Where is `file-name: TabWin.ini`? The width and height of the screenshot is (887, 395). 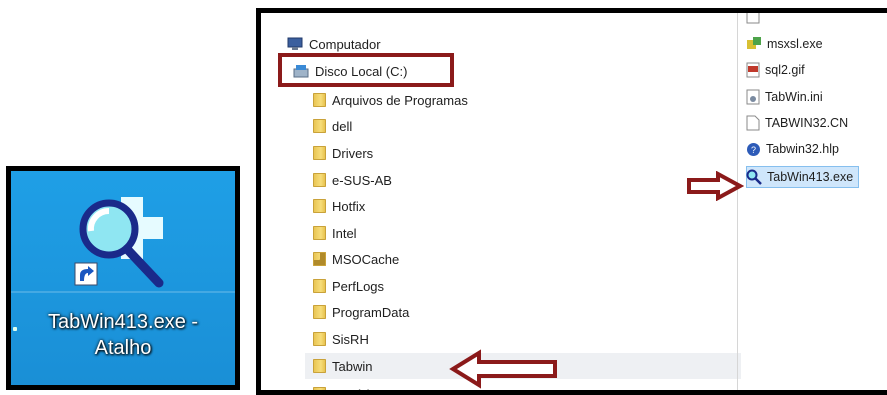 file-name: TabWin.ini is located at coordinates (794, 97).